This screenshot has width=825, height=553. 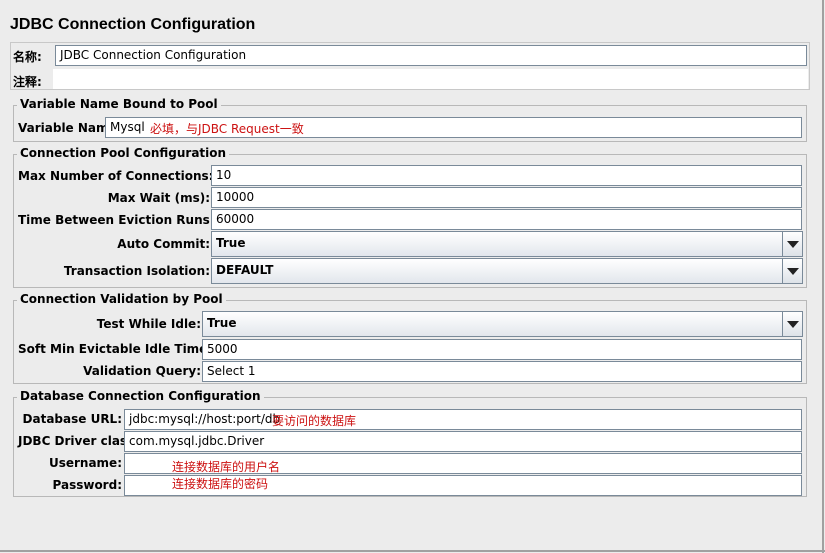 What do you see at coordinates (116, 176) in the screenshot?
I see `max-connections-label: Max Number of Connections:` at bounding box center [116, 176].